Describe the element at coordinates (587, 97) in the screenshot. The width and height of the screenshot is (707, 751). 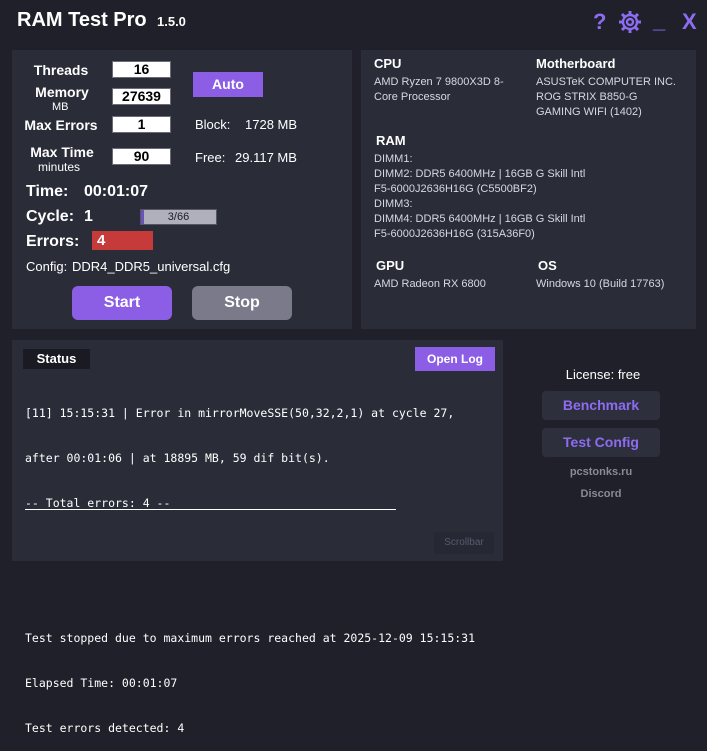
I see `motherboard-line-2: ROG STRIX B850-G` at that location.